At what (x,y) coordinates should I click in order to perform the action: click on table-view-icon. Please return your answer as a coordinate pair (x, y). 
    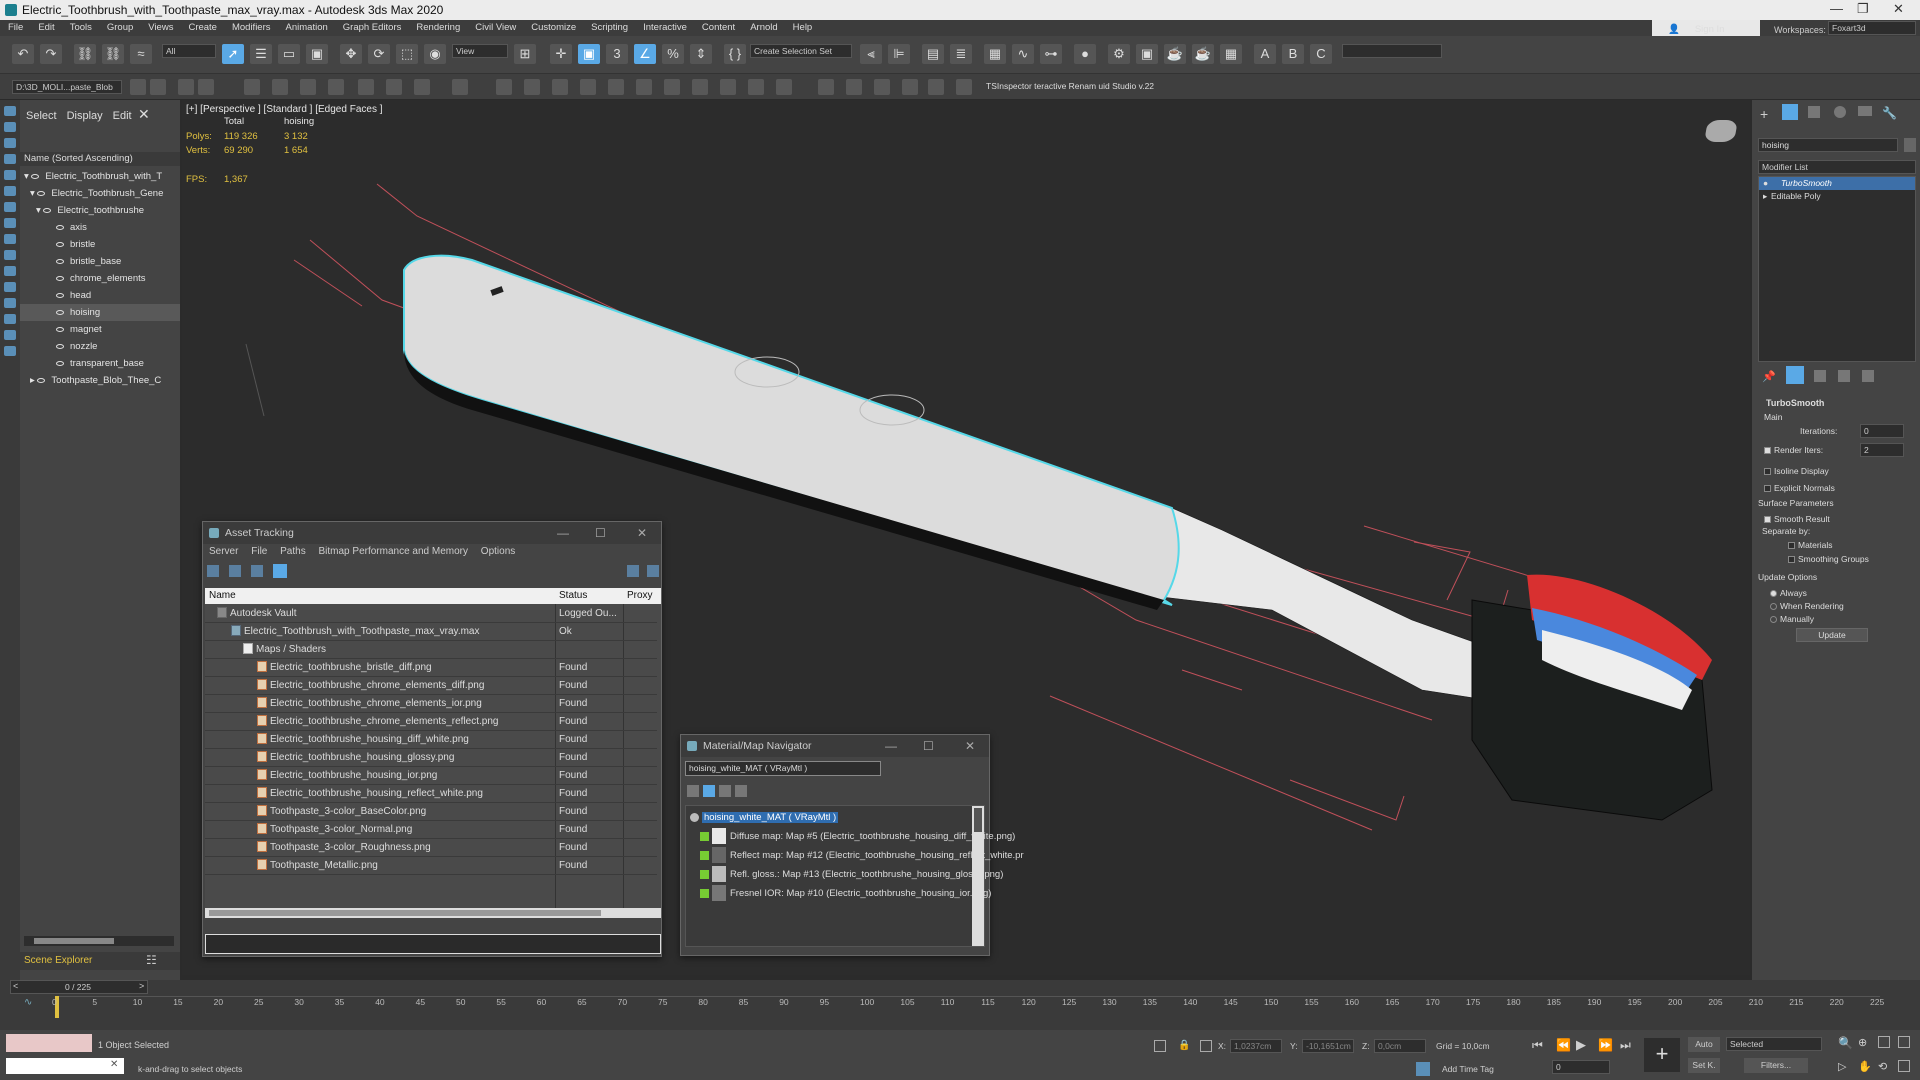
    Looking at the image, I should click on (257, 571).